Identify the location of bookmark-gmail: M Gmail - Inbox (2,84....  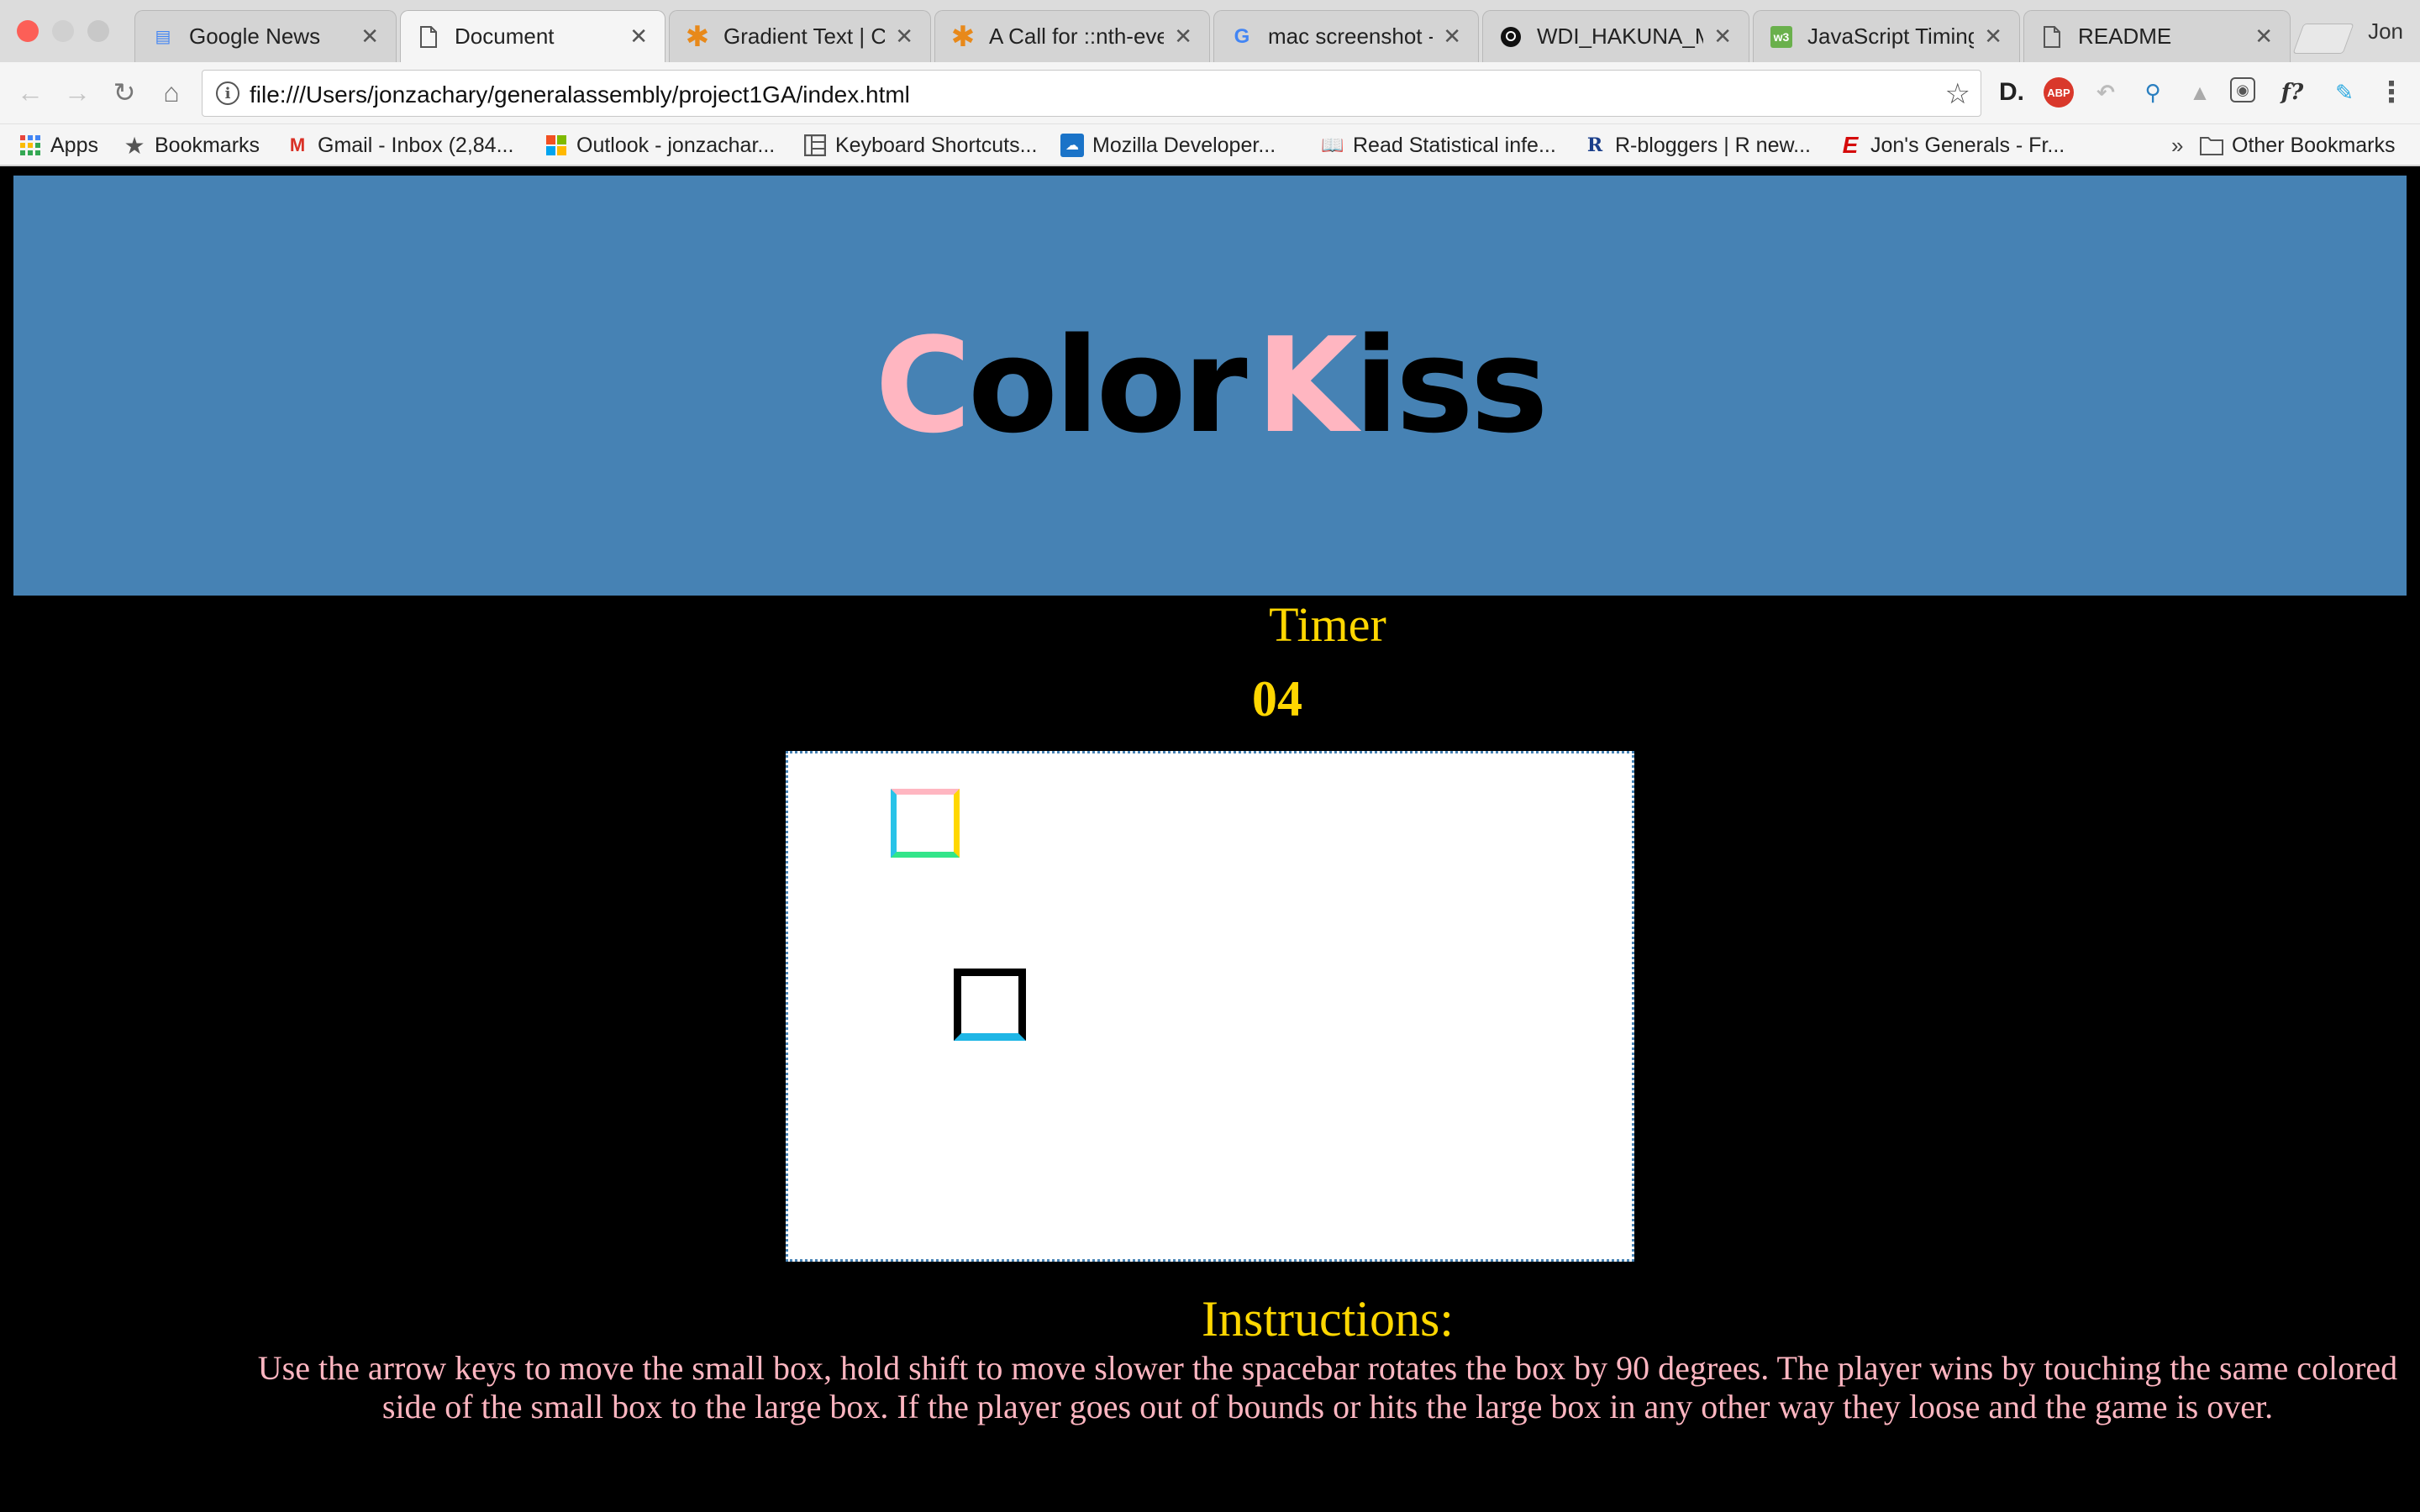
(400, 145).